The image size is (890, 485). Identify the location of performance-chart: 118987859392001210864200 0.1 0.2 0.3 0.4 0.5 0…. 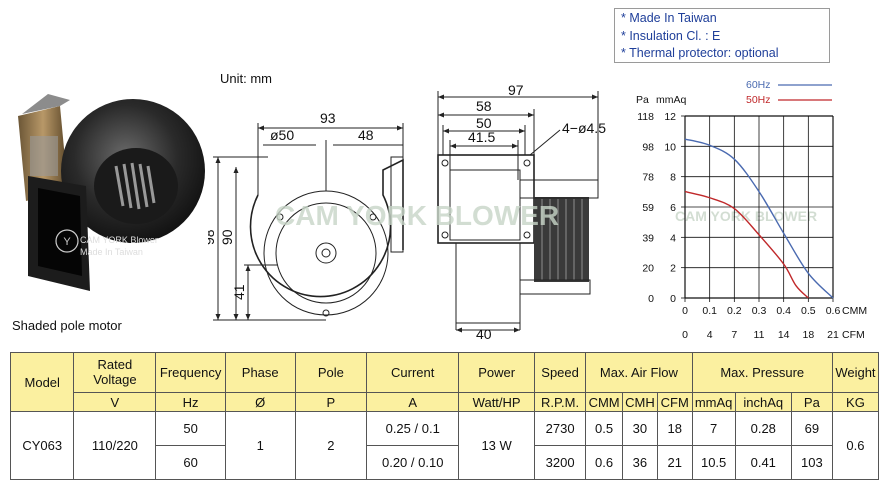
(751, 210).